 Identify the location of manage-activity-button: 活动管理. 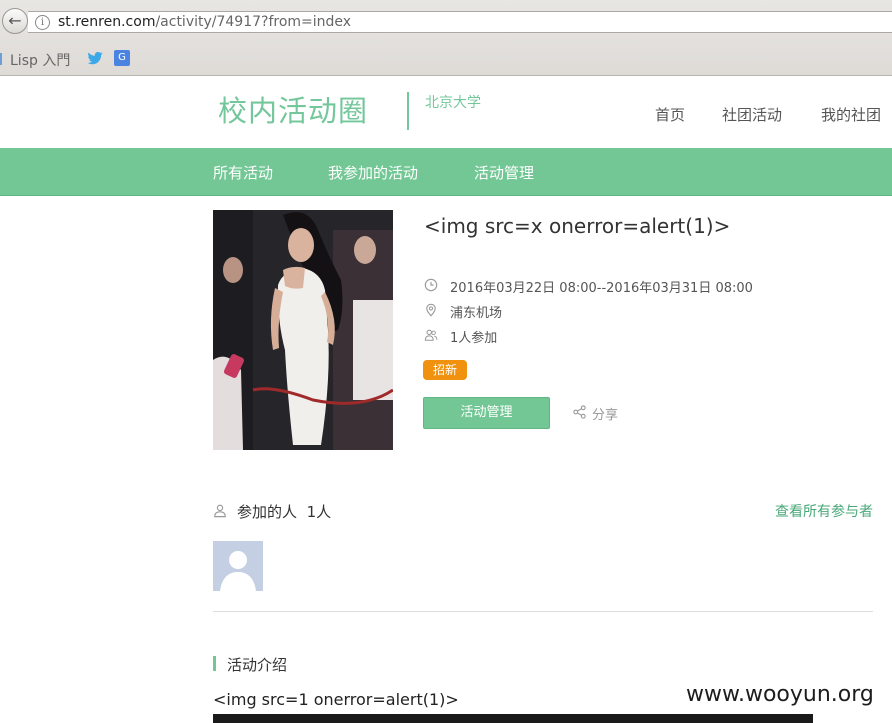
(486, 413).